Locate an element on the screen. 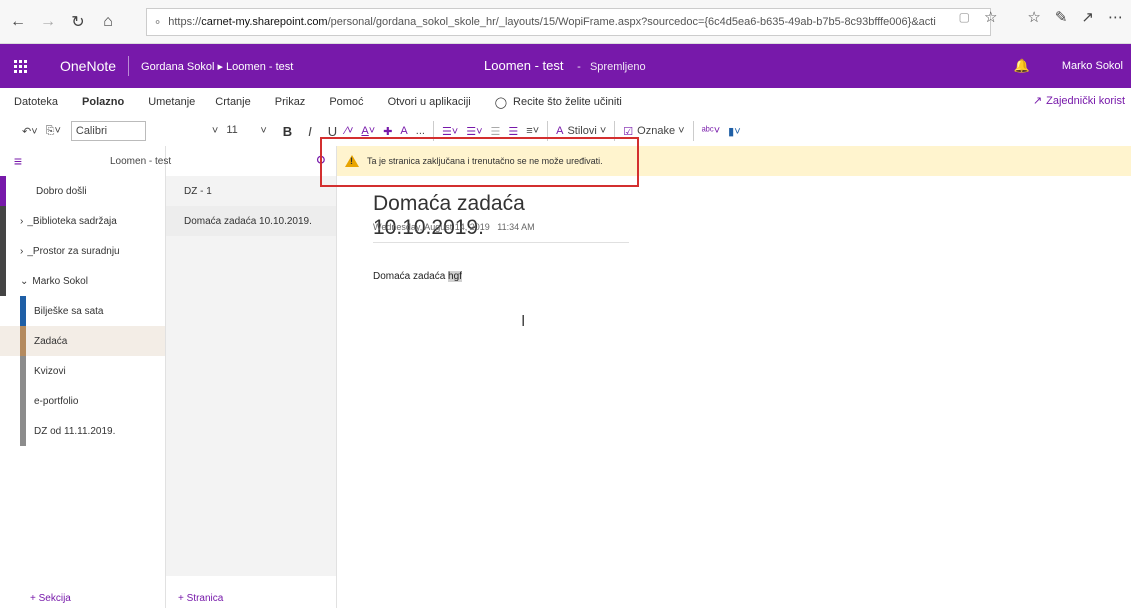  sidebar-item-section: › _Prostor za suradnju is located at coordinates (82, 251).